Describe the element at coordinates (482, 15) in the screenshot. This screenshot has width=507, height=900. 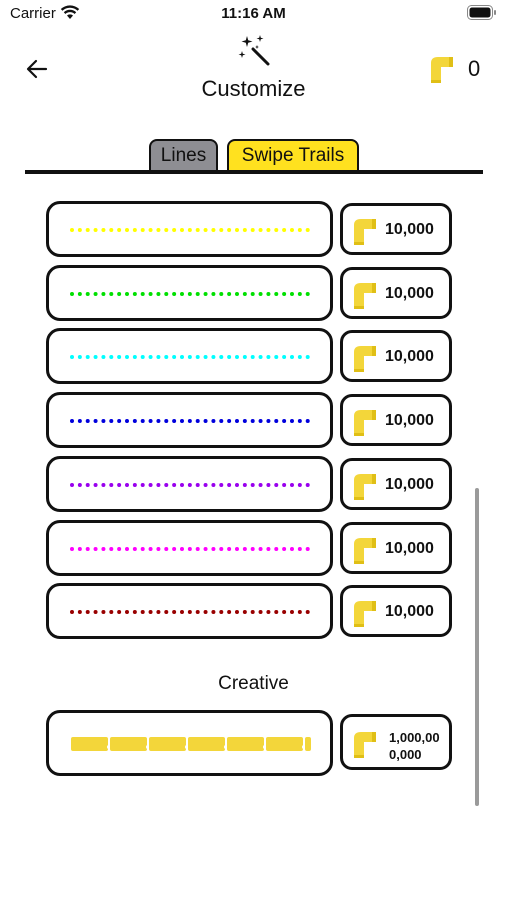
I see `battery-icon` at that location.